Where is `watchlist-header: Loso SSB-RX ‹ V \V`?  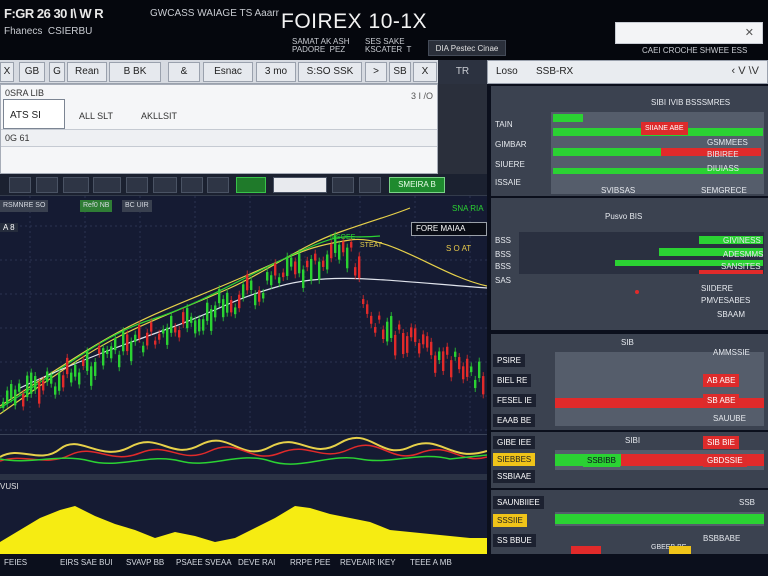 watchlist-header: Loso SSB-RX ‹ V \V is located at coordinates (627, 72).